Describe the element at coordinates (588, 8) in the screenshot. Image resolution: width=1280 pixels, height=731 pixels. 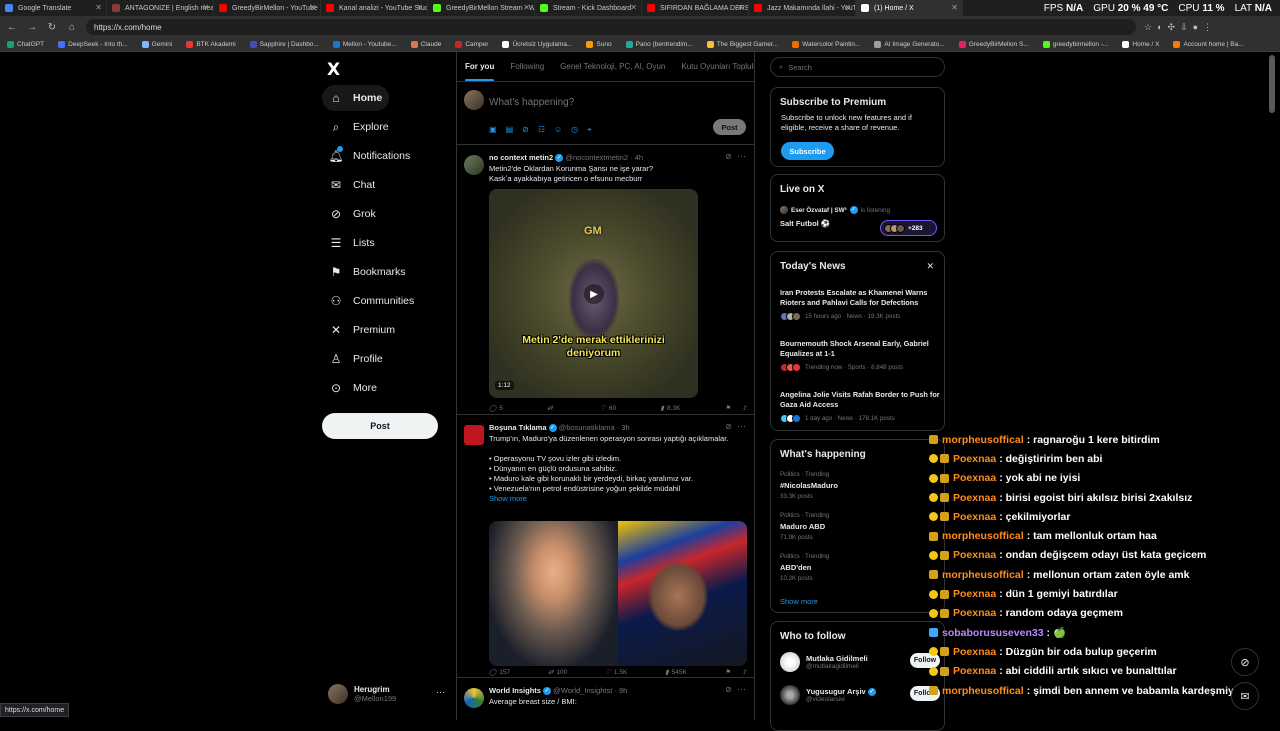
I see `browser-tab: Stream - Kick Dashboard ✕` at that location.